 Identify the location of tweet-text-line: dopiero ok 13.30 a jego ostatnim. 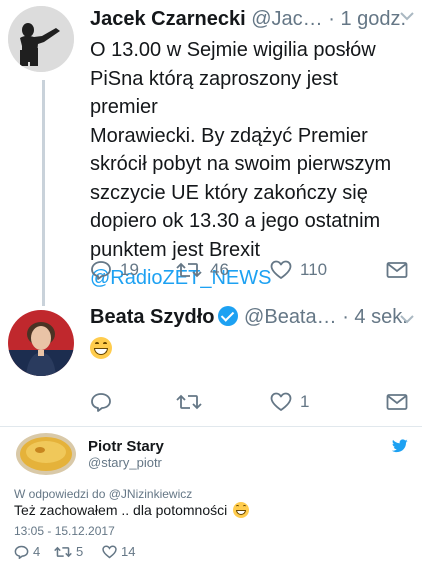
(235, 221).